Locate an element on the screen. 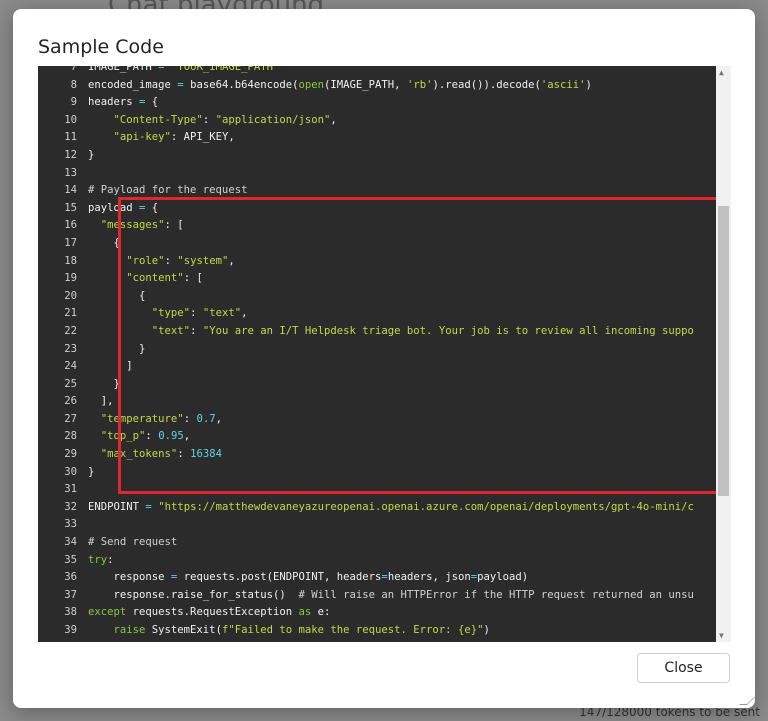  code-token: 'rb' is located at coordinates (419, 84).